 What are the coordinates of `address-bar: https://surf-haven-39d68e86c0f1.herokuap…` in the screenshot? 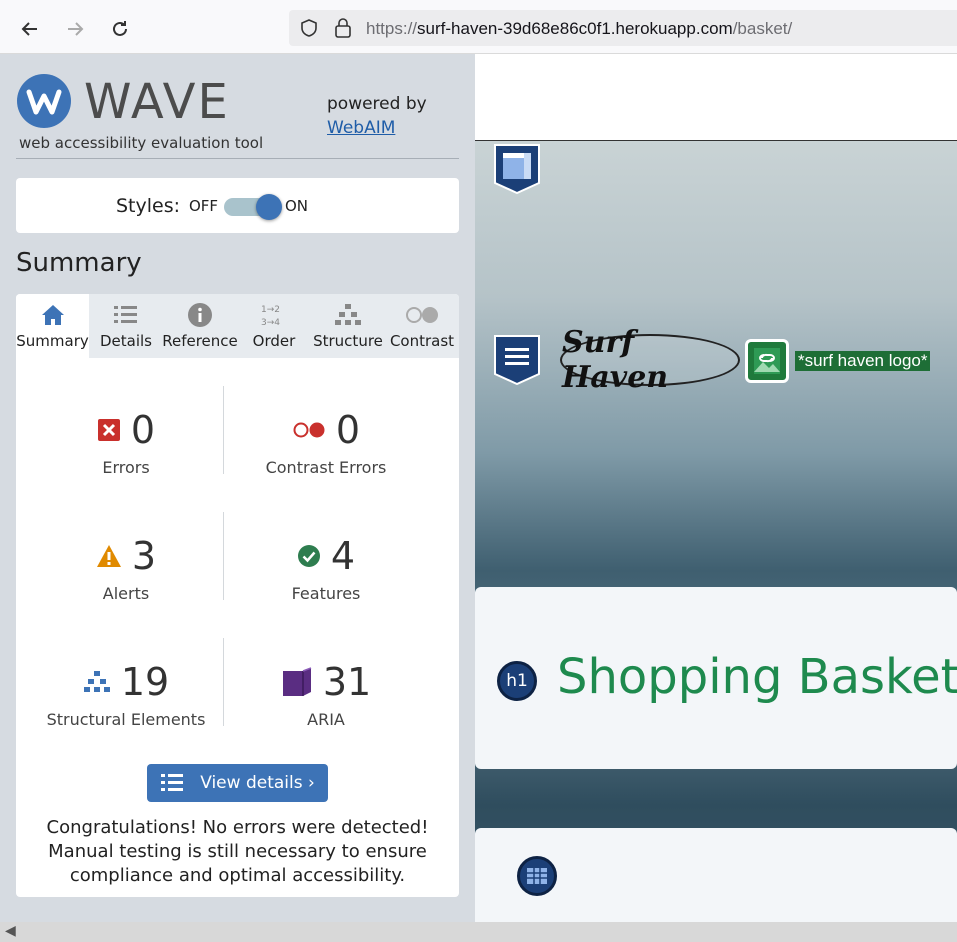 It's located at (623, 28).